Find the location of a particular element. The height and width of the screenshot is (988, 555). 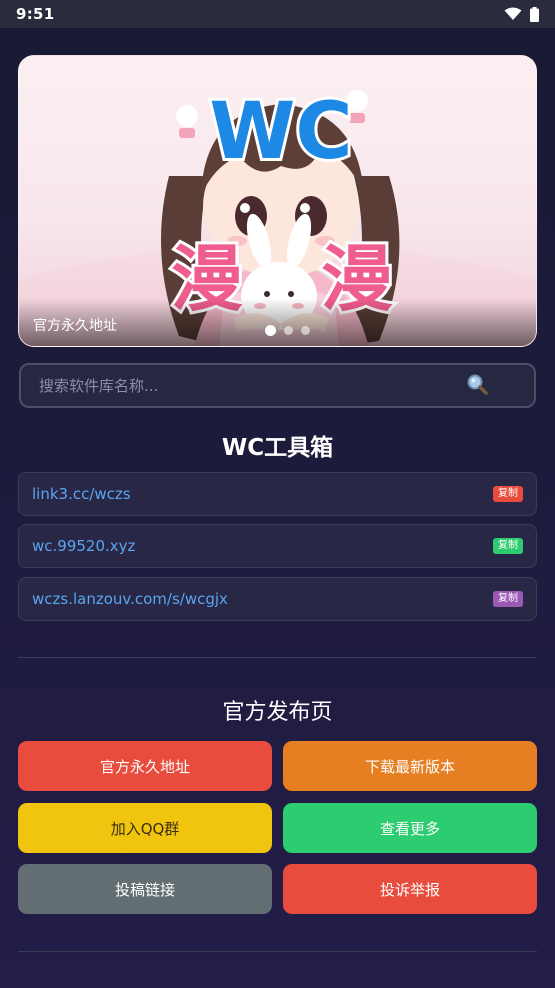

wifi-icon is located at coordinates (513, 13).